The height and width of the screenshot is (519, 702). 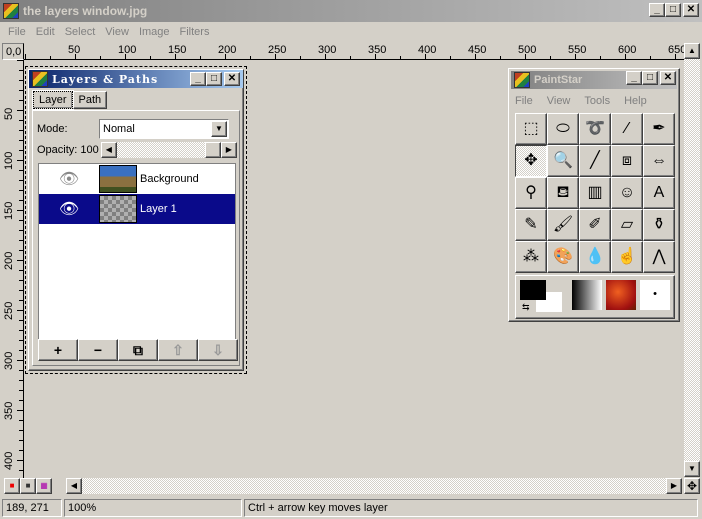 I want to click on opacity-thumb, so click(x=212, y=150).